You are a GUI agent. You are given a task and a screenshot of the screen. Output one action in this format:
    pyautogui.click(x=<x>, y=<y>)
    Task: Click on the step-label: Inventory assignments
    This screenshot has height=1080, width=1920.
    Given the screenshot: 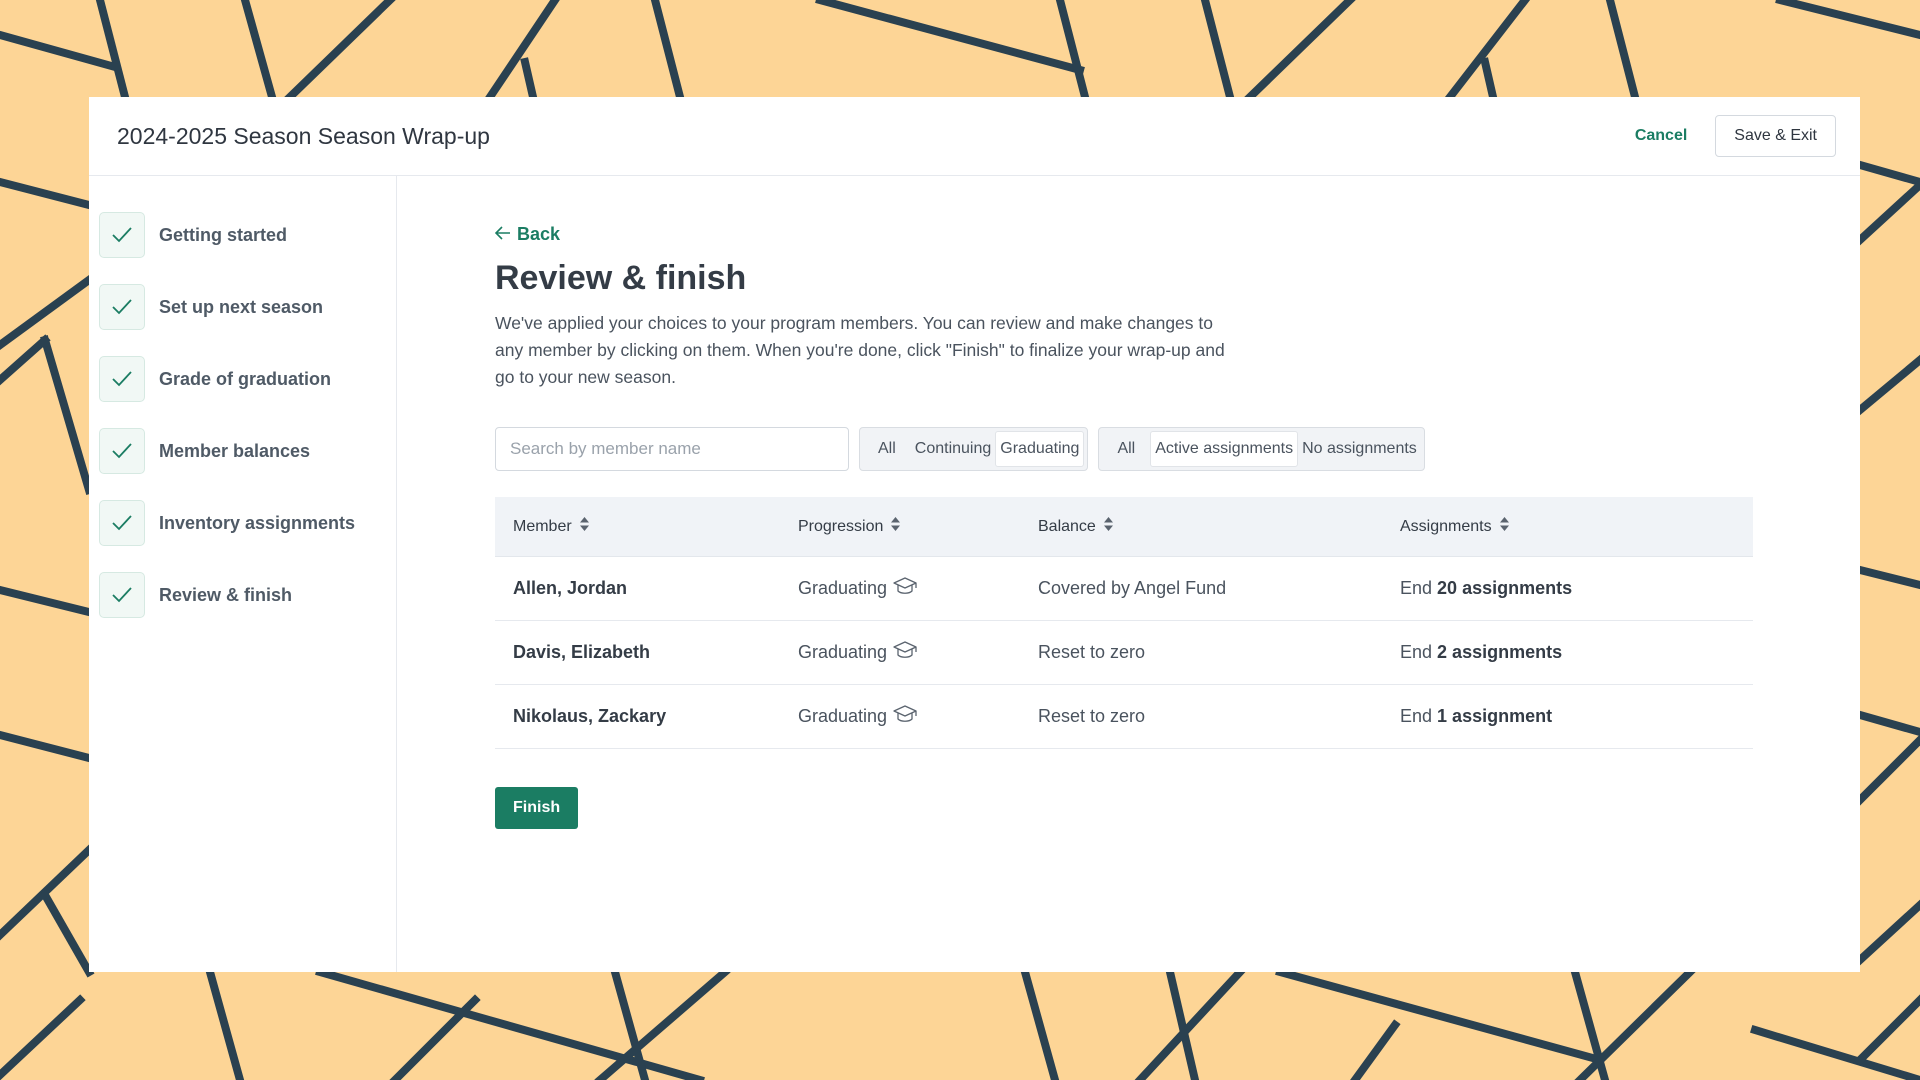 What is the action you would take?
    pyautogui.click(x=257, y=522)
    